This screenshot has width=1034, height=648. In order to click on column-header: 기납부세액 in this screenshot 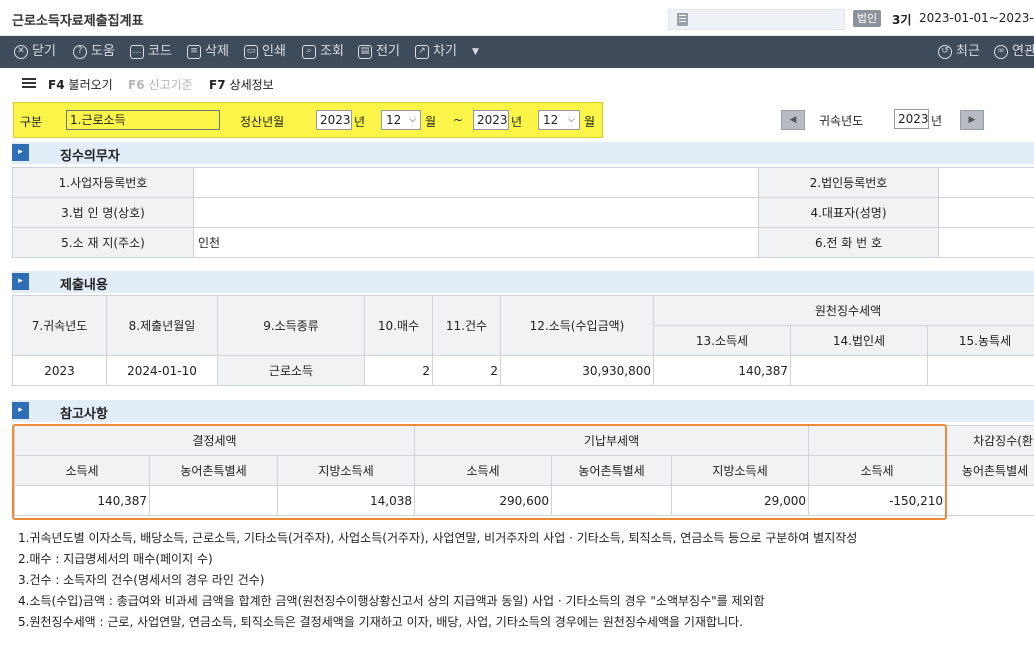, I will do `click(612, 440)`.